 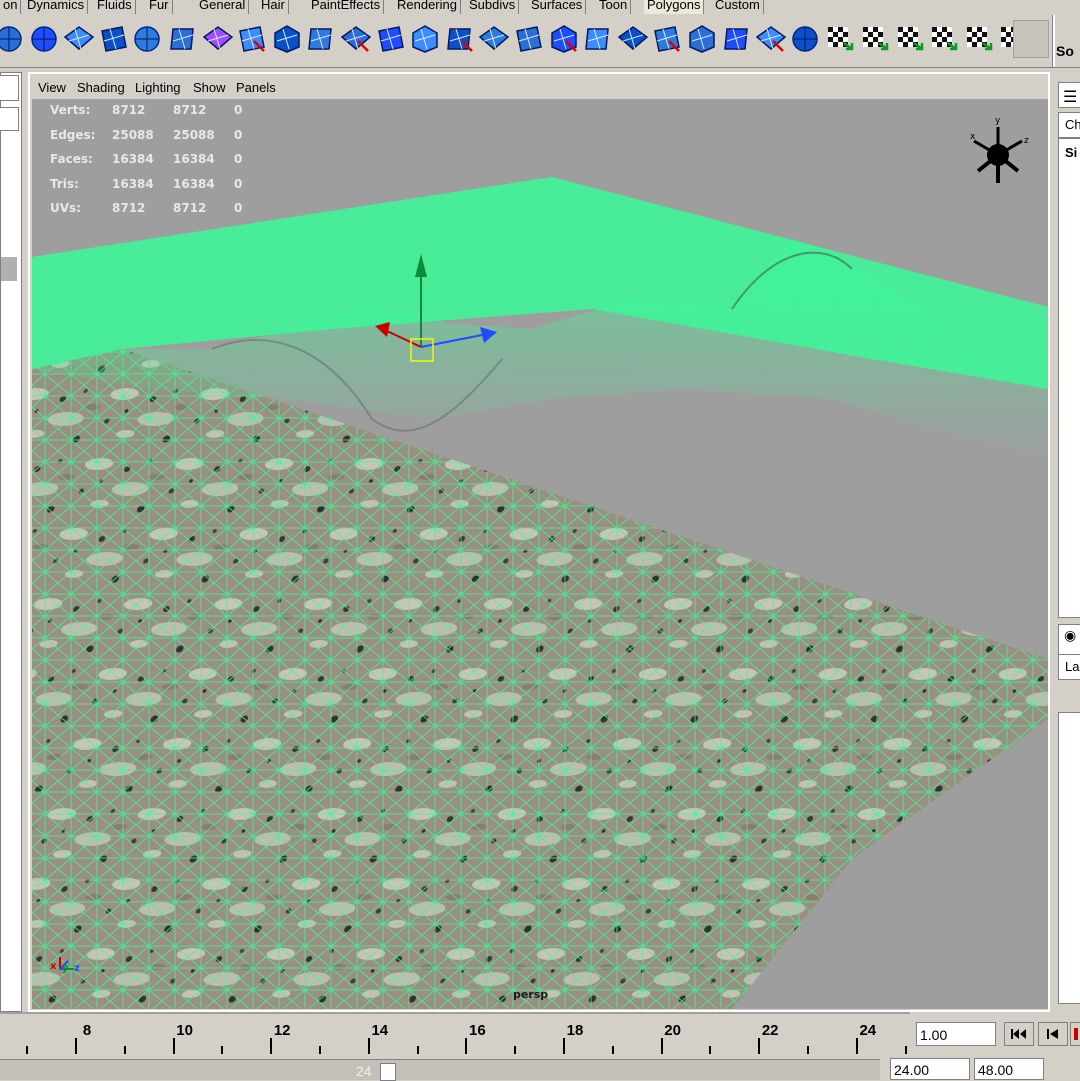 What do you see at coordinates (9, 88) in the screenshot?
I see `left-field-top` at bounding box center [9, 88].